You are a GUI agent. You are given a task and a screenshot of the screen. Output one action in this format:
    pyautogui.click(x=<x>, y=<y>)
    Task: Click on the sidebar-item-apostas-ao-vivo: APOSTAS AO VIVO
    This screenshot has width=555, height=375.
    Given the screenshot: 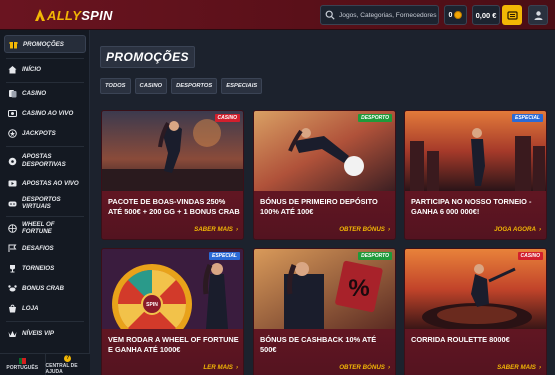 What is the action you would take?
    pyautogui.click(x=45, y=183)
    